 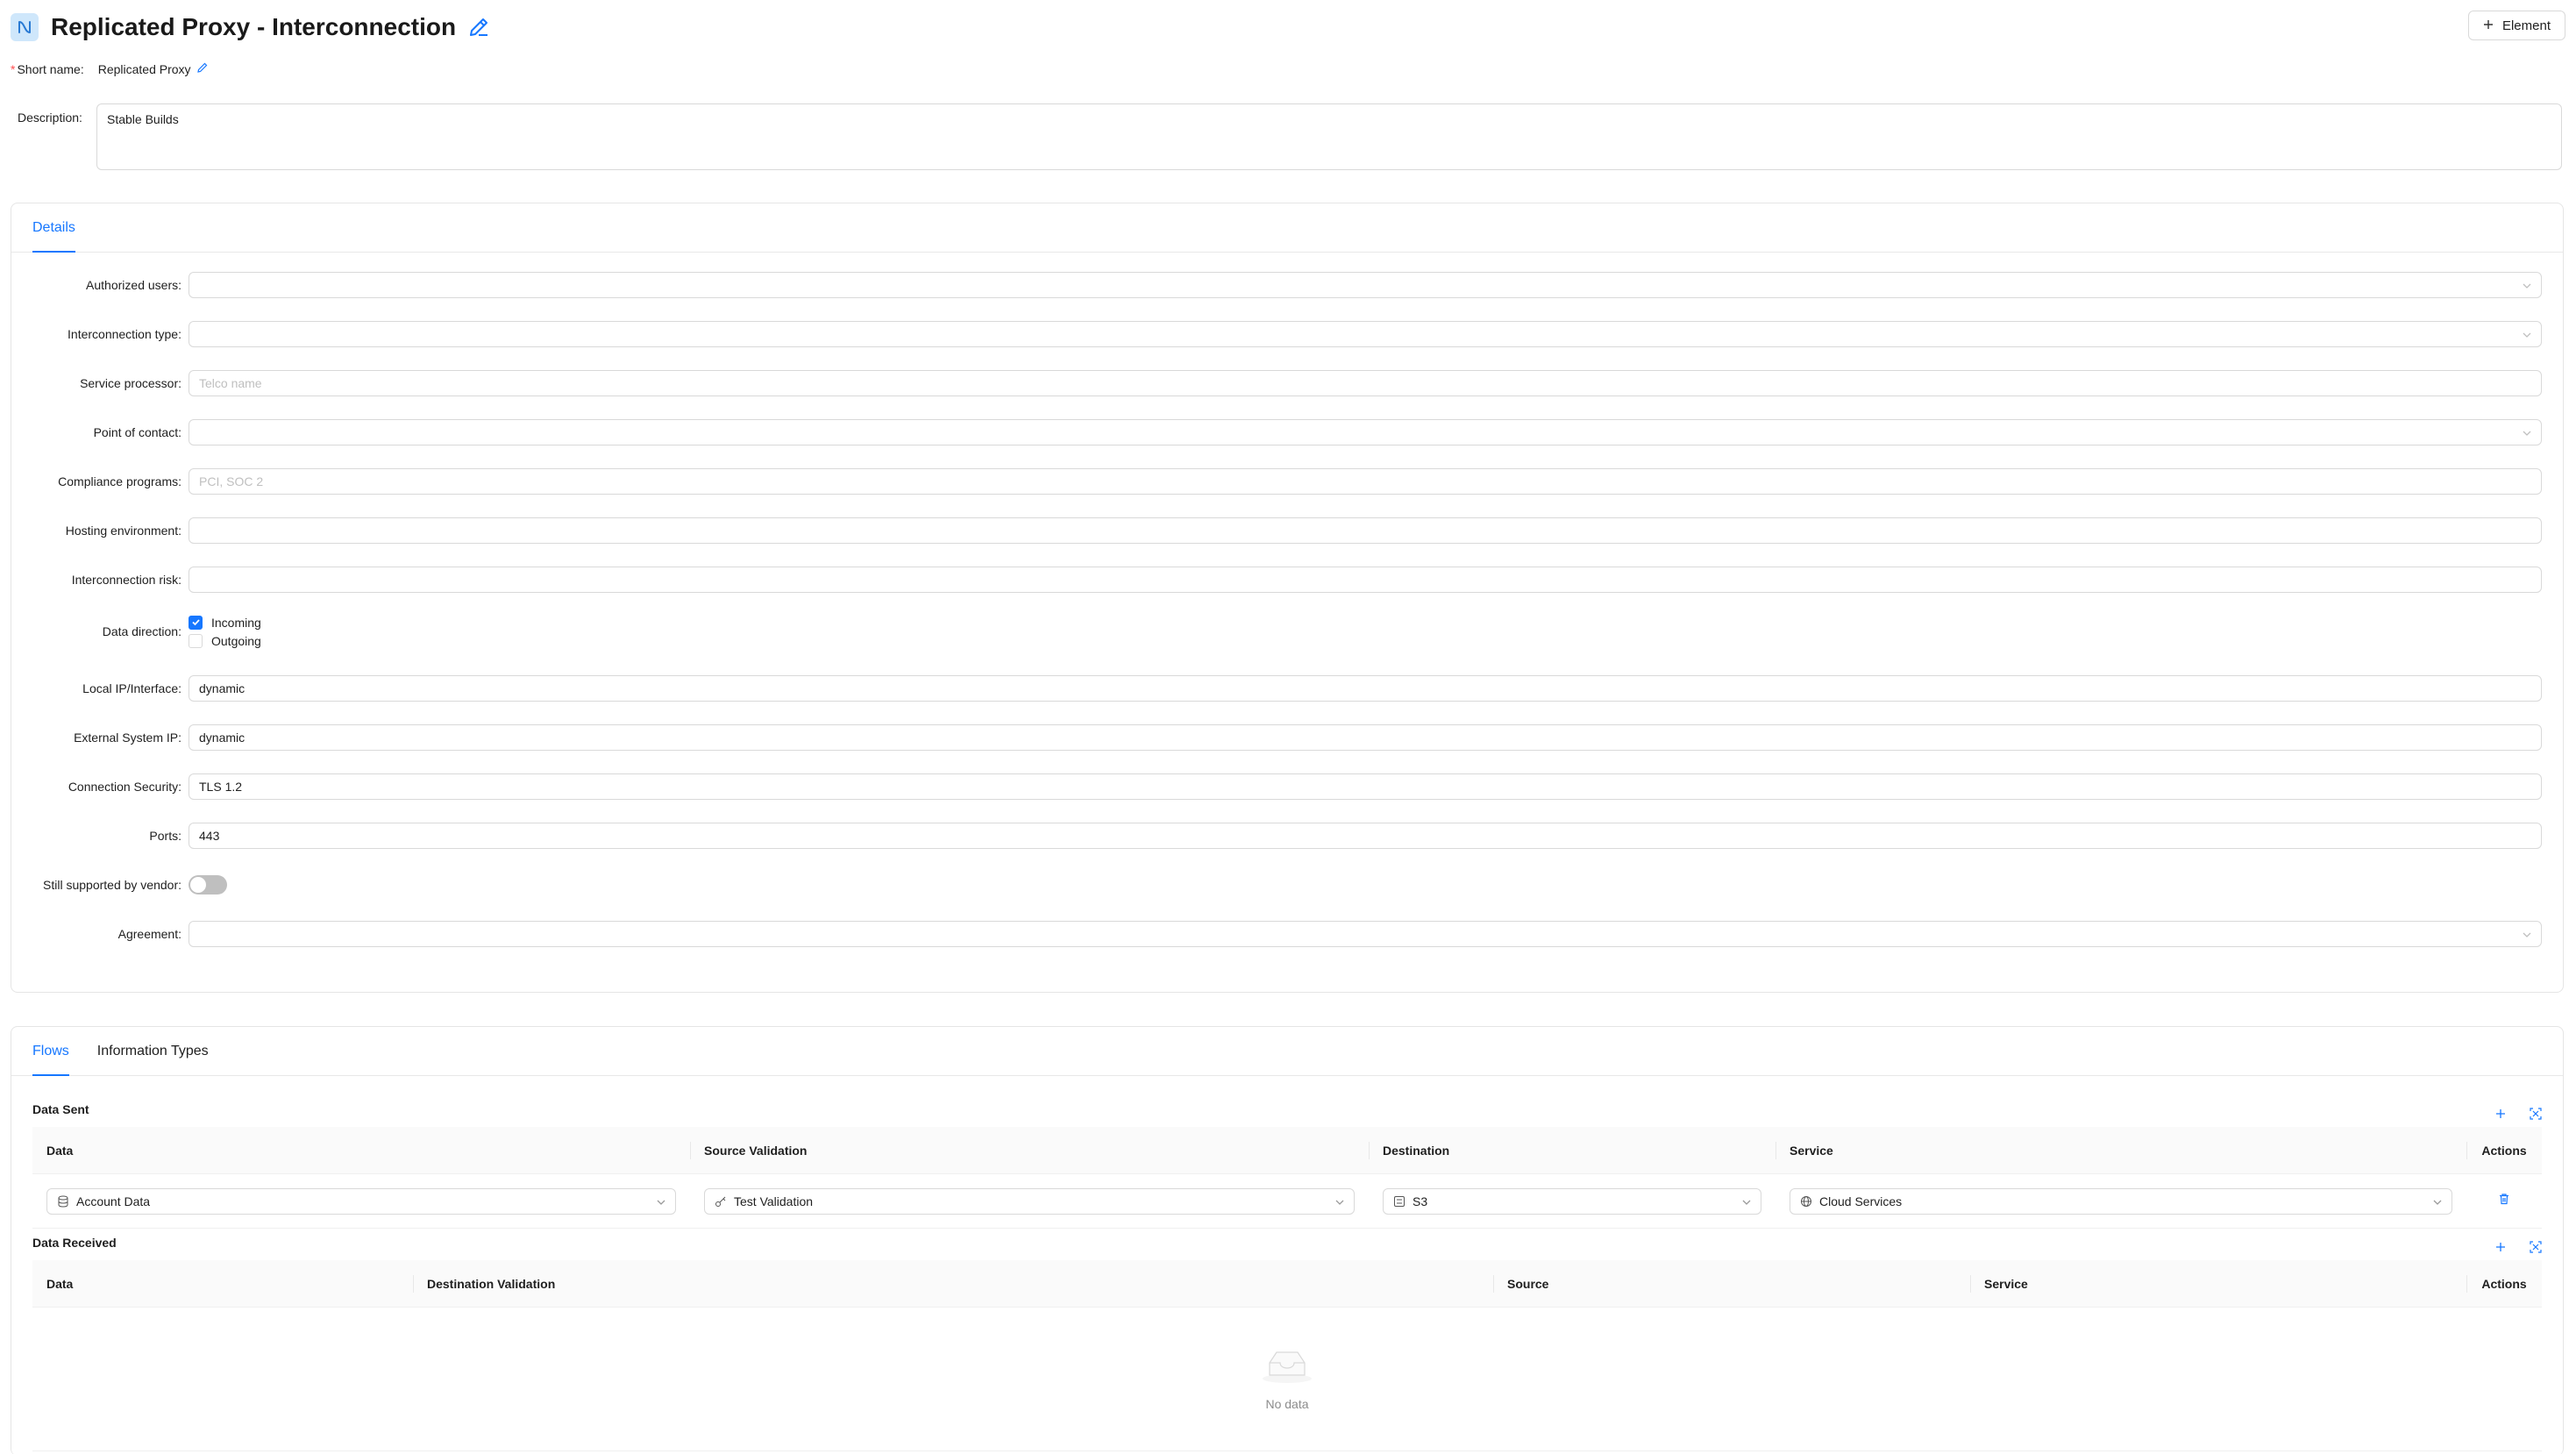 I want to click on data-direction-row: Data direction: Incoming Outgoing, so click(x=181, y=631).